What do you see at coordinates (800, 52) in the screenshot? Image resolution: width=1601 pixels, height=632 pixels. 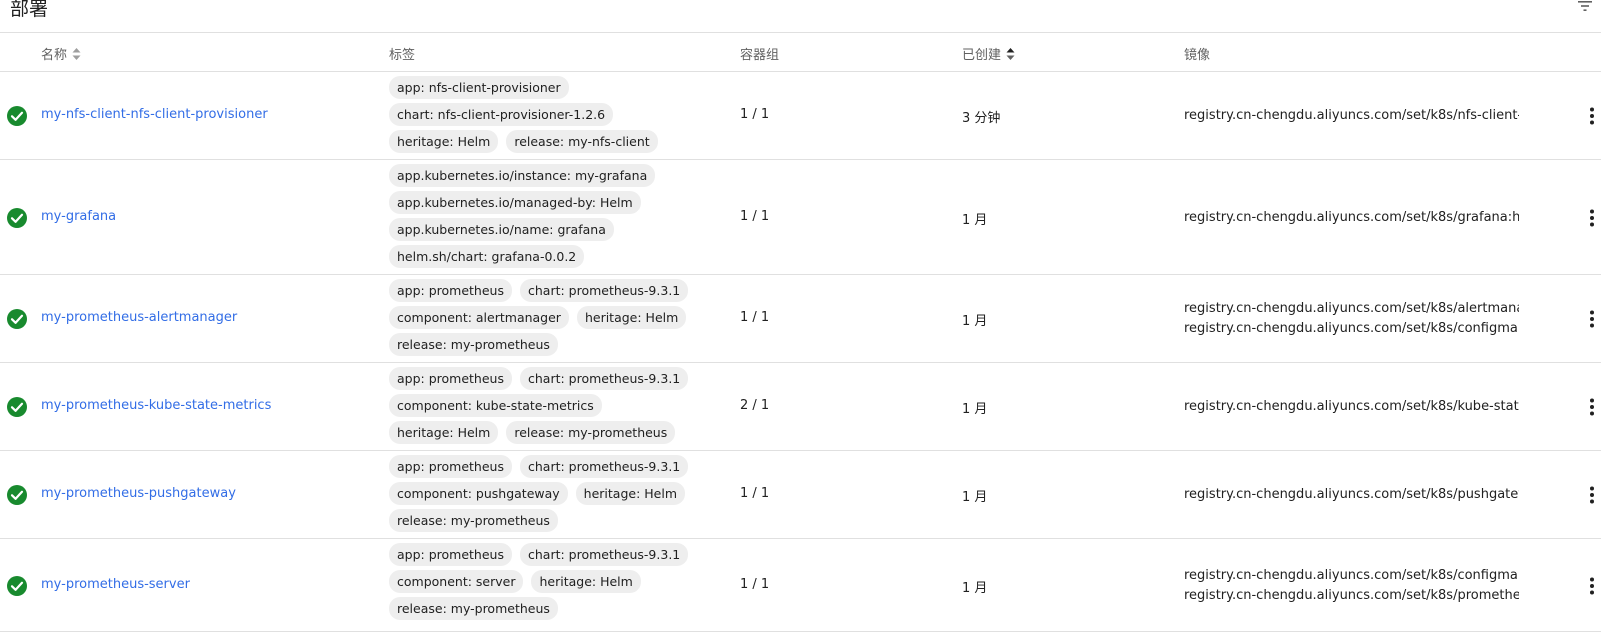 I see `table-header: 名称 标签 容器组 已创建 镜像` at bounding box center [800, 52].